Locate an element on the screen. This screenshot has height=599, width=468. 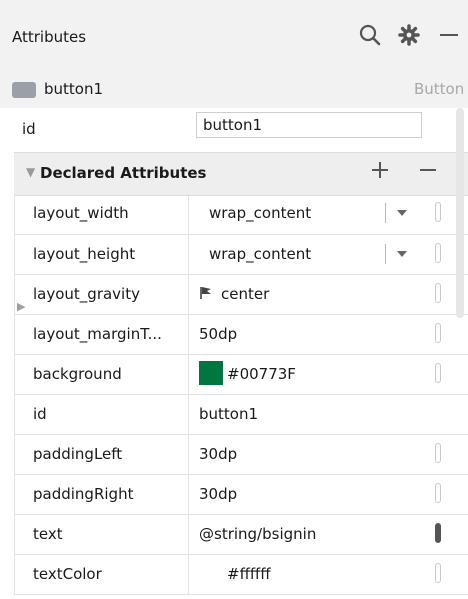
attribute-row: id button1 is located at coordinates (241, 415).